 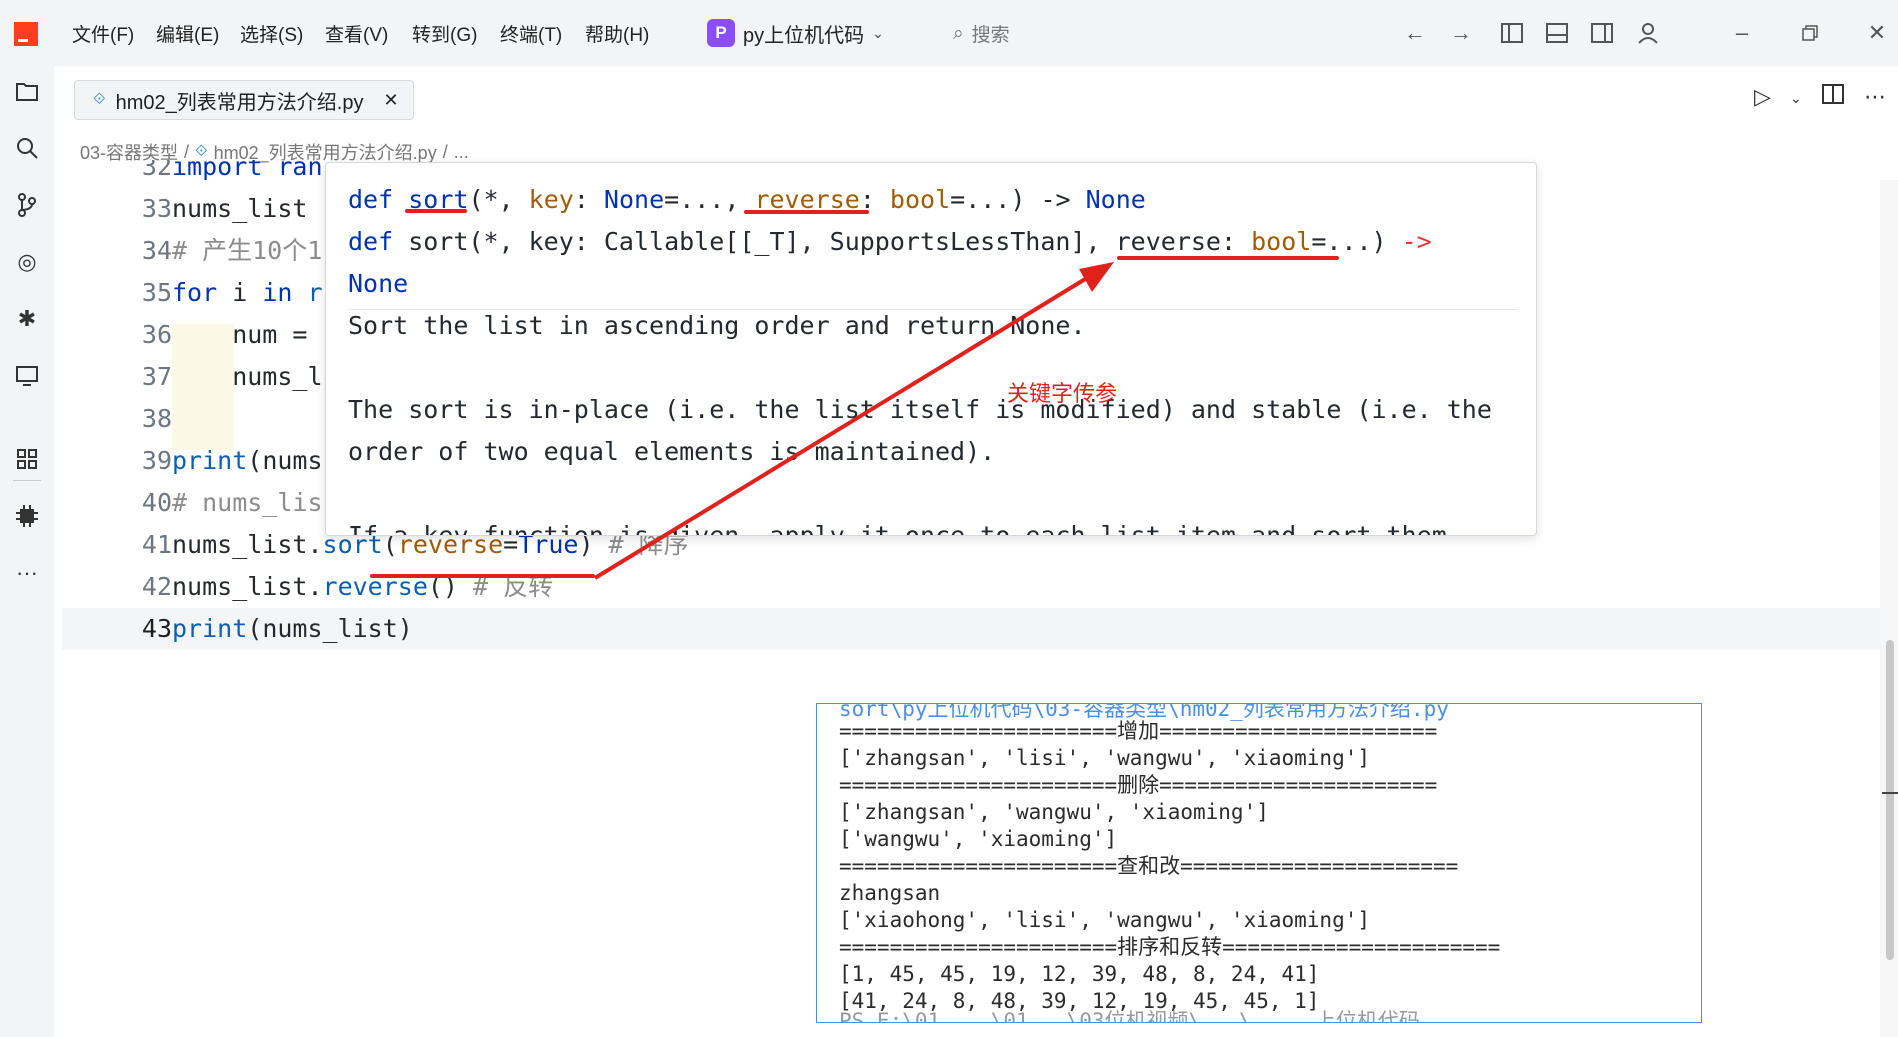 What do you see at coordinates (990, 35) in the screenshot?
I see `search-placeholder: 搜索` at bounding box center [990, 35].